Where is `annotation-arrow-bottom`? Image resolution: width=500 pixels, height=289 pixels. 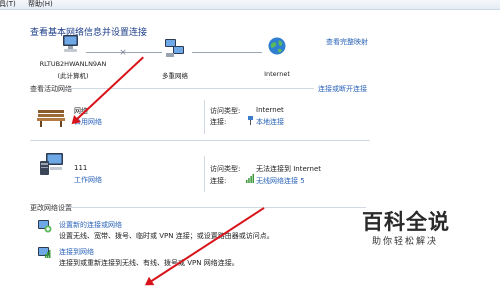 annotation-arrow-bottom is located at coordinates (207, 245).